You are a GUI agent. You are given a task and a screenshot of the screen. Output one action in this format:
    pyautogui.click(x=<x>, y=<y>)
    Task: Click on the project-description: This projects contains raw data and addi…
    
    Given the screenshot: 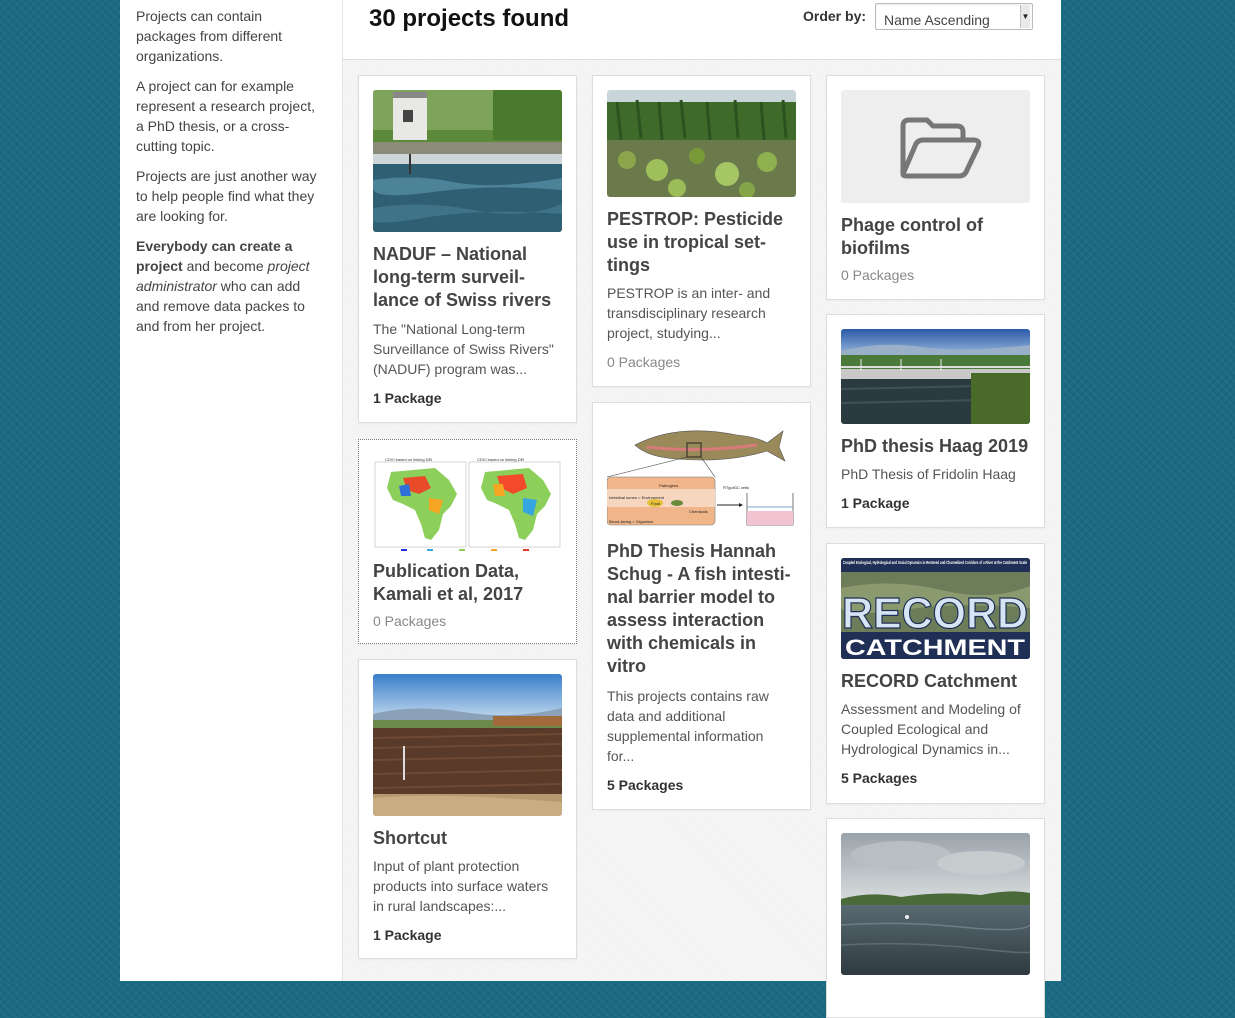 What is the action you would take?
    pyautogui.click(x=688, y=726)
    